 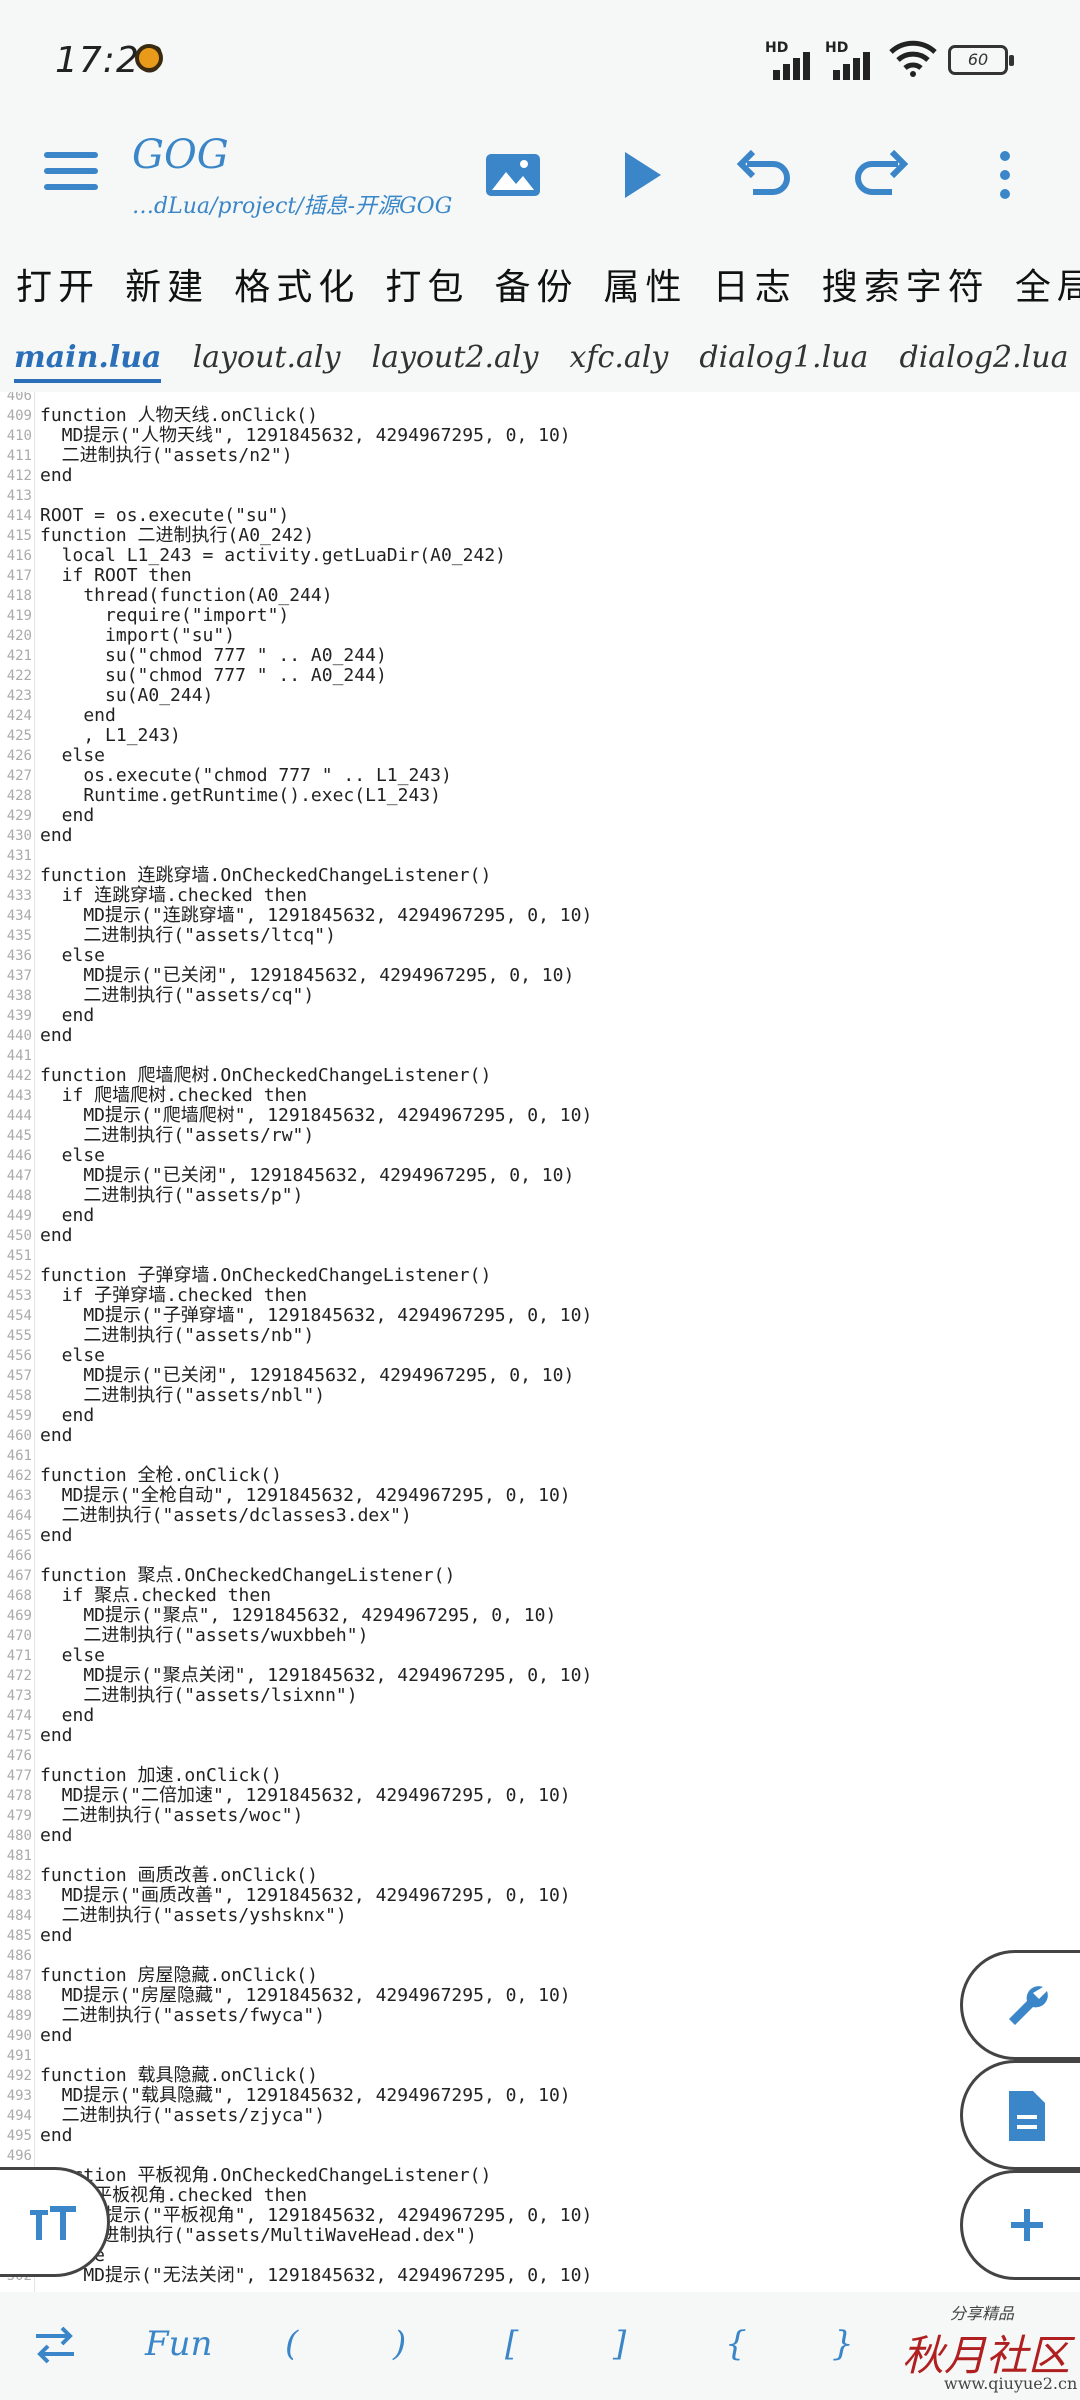 What do you see at coordinates (178, 2344) in the screenshot?
I see `fun-button: Fun` at bounding box center [178, 2344].